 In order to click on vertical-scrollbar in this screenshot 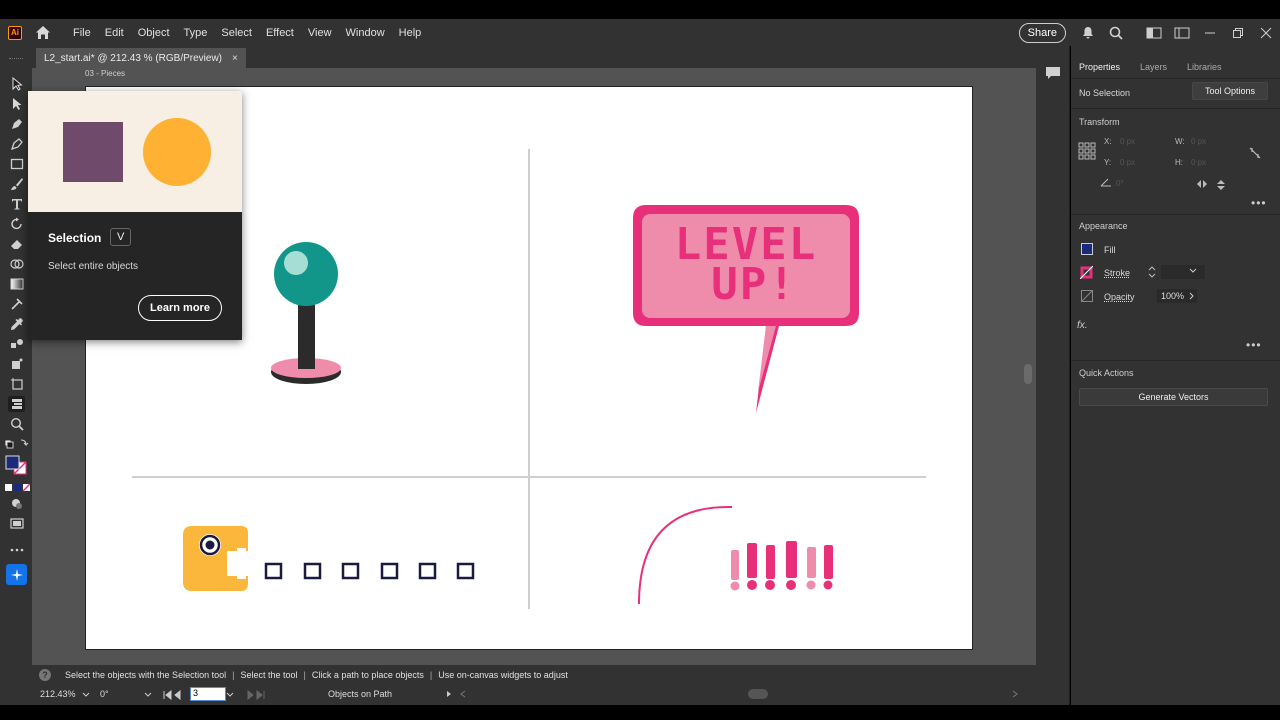, I will do `click(1028, 366)`.